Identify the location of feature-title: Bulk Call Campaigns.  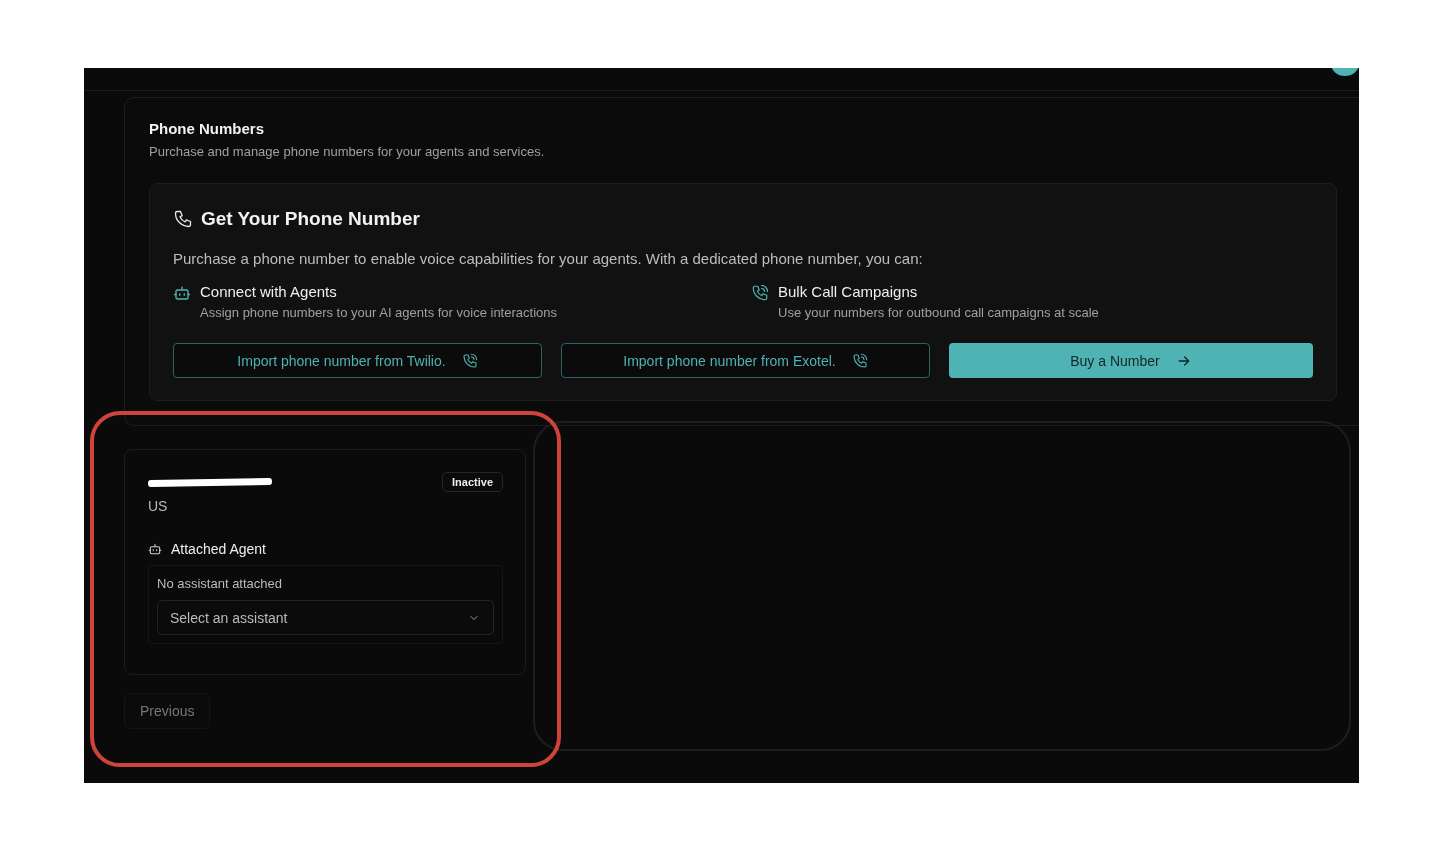
(848, 291).